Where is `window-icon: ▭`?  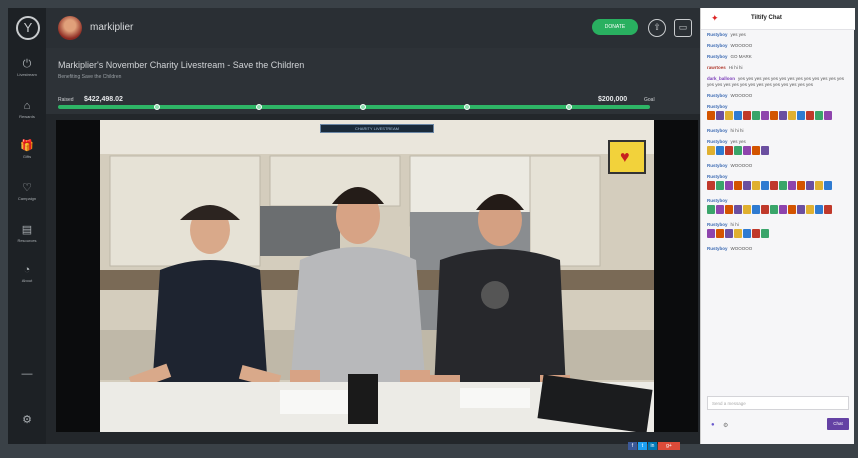
window-icon: ▭ is located at coordinates (683, 28).